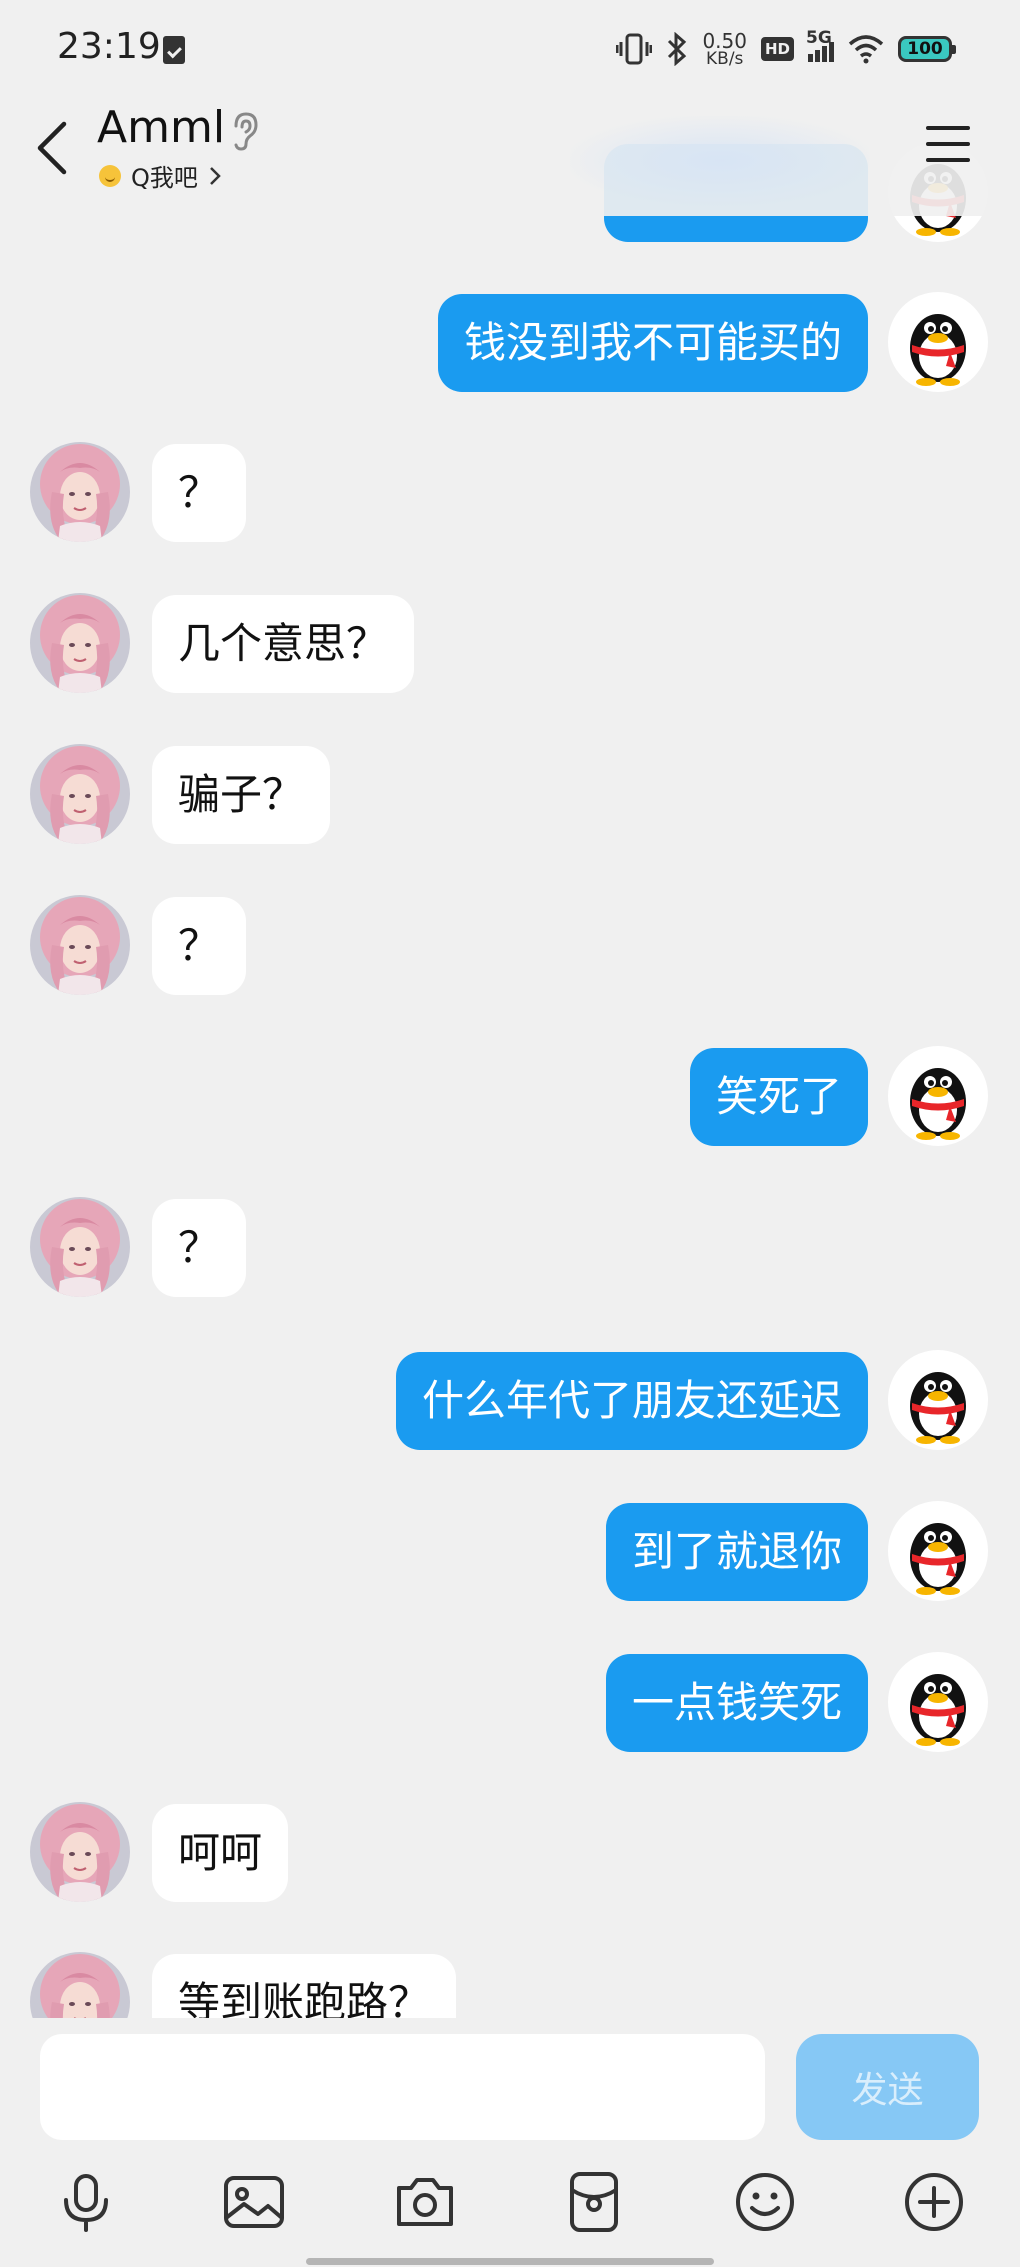  I want to click on message-row: 呵呵, so click(510, 1854).